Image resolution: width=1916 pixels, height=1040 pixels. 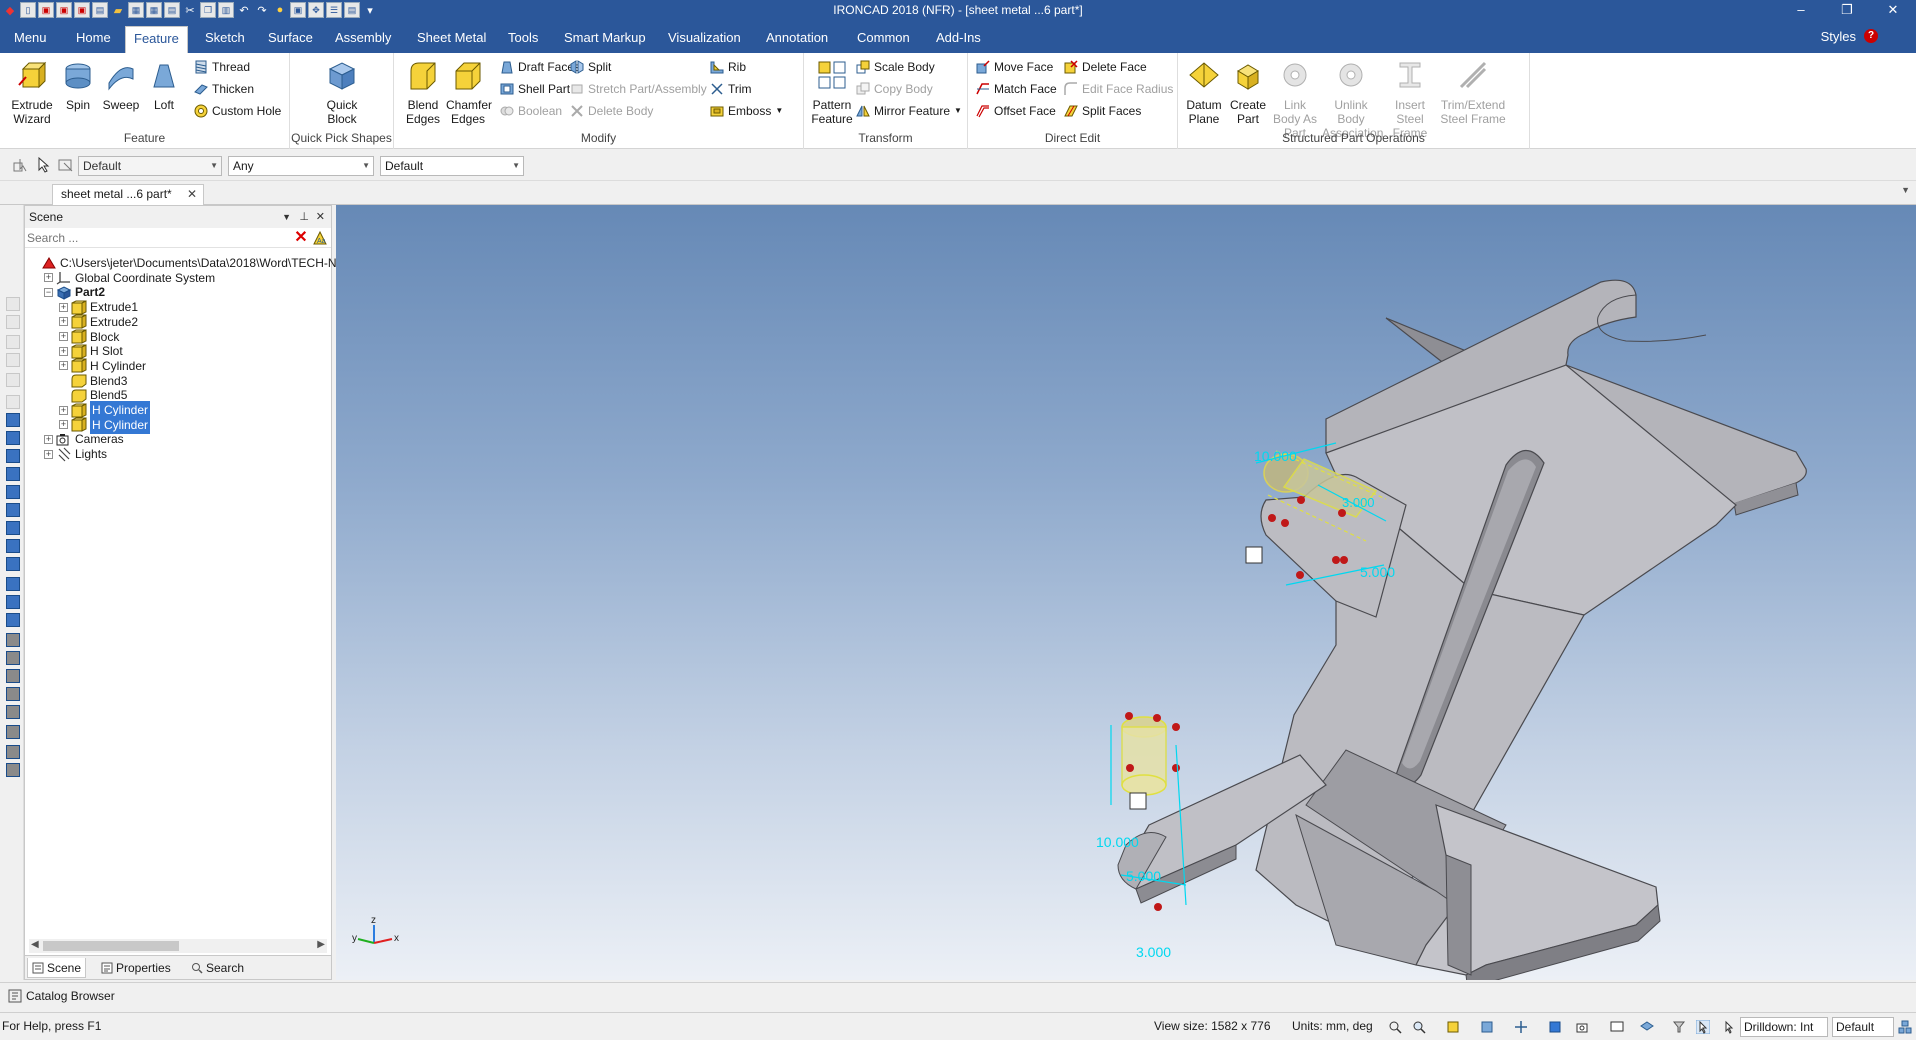 I want to click on split-button: Split, so click(x=590, y=67).